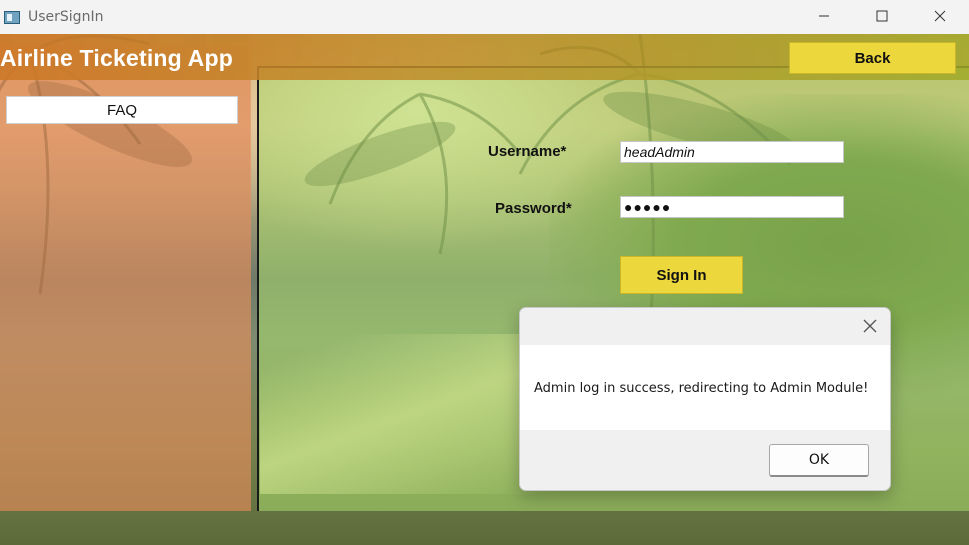 The image size is (969, 545). I want to click on maximize-icon, so click(882, 16).